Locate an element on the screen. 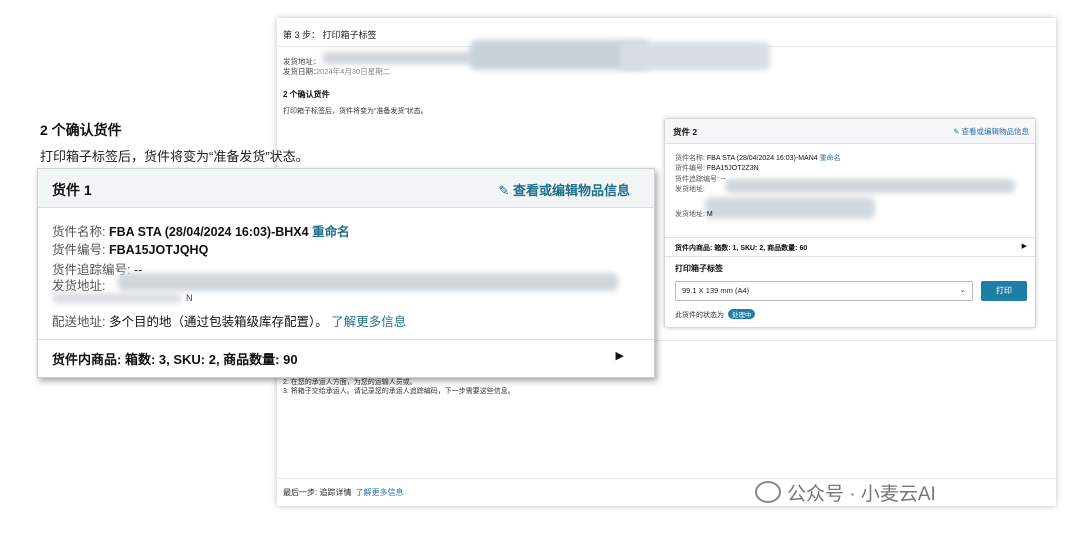 The image size is (1080, 539). shipment-2-title: 货件 2 is located at coordinates (685, 132).